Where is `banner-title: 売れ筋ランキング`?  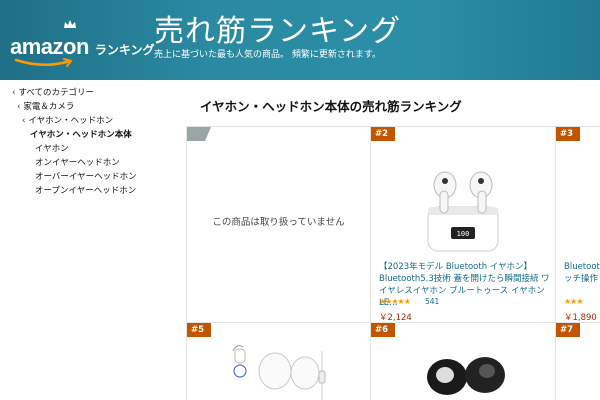 banner-title: 売れ筋ランキング is located at coordinates (278, 31).